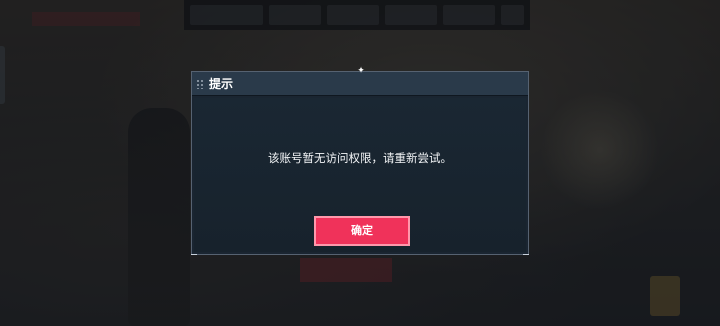  What do you see at coordinates (221, 84) in the screenshot?
I see `dialog-title: 提示` at bounding box center [221, 84].